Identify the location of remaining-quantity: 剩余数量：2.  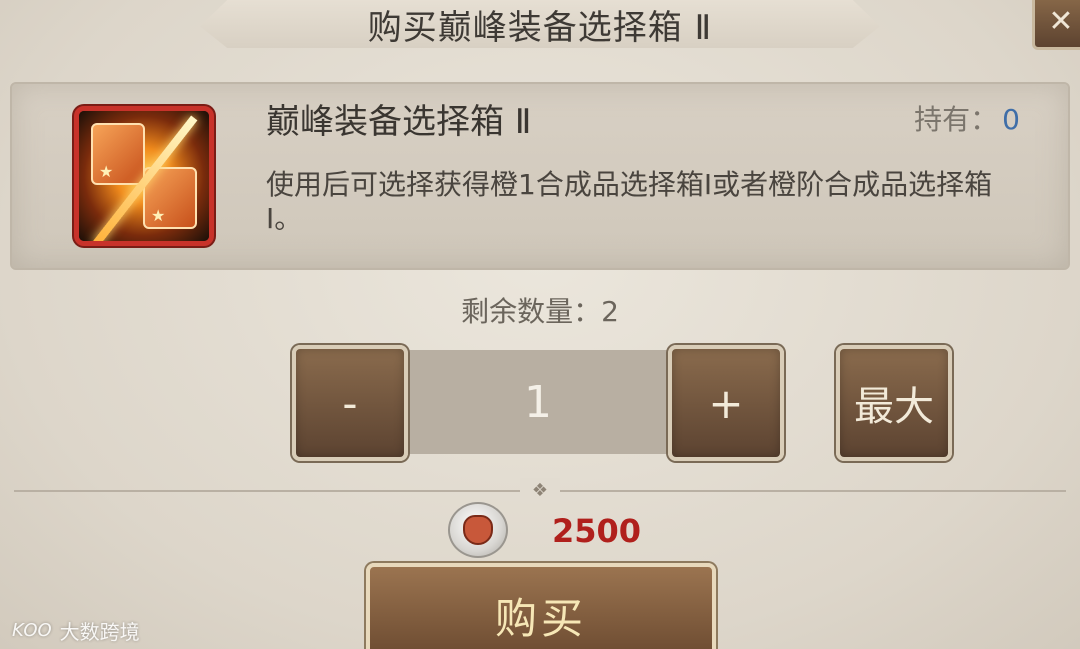
(540, 311).